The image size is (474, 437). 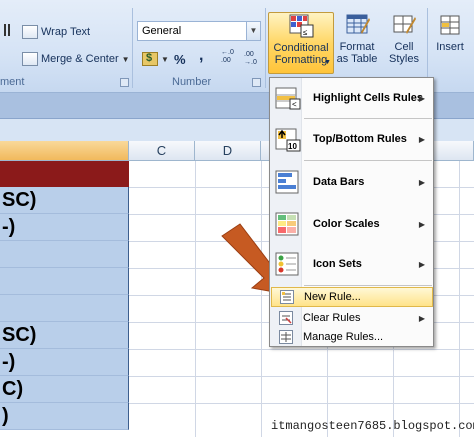 I want to click on cell-b-mid, so click(x=64, y=308).